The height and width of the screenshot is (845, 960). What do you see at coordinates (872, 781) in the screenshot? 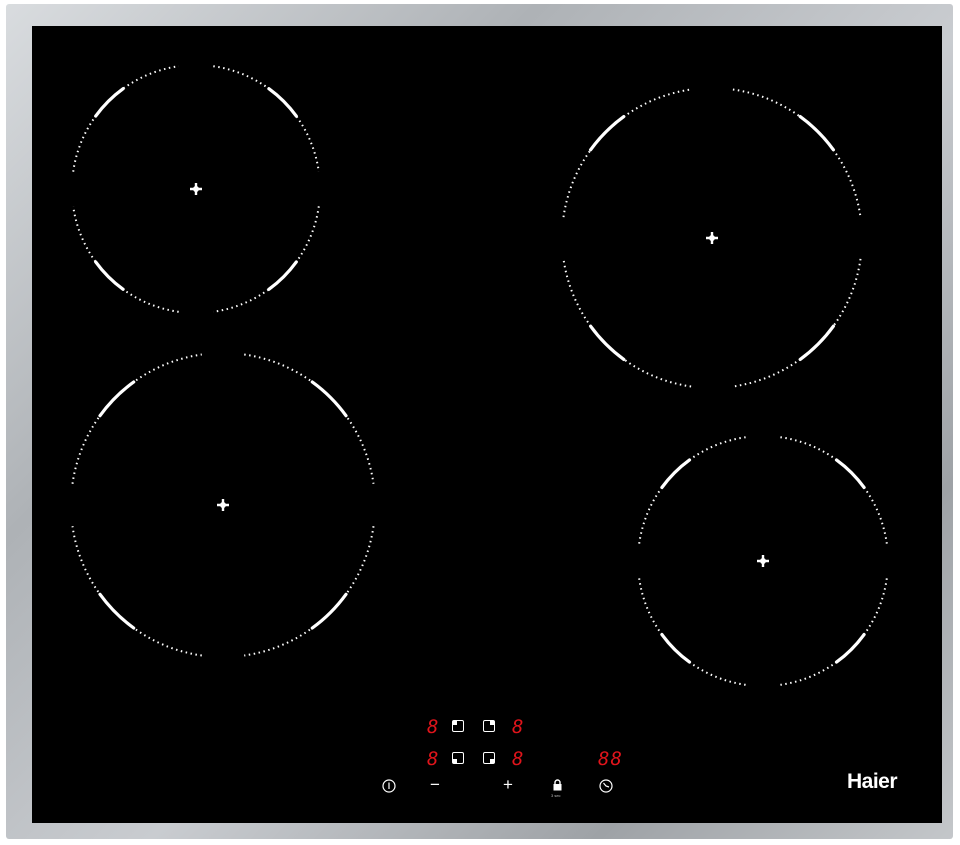
I see `brand-logo: Haier` at bounding box center [872, 781].